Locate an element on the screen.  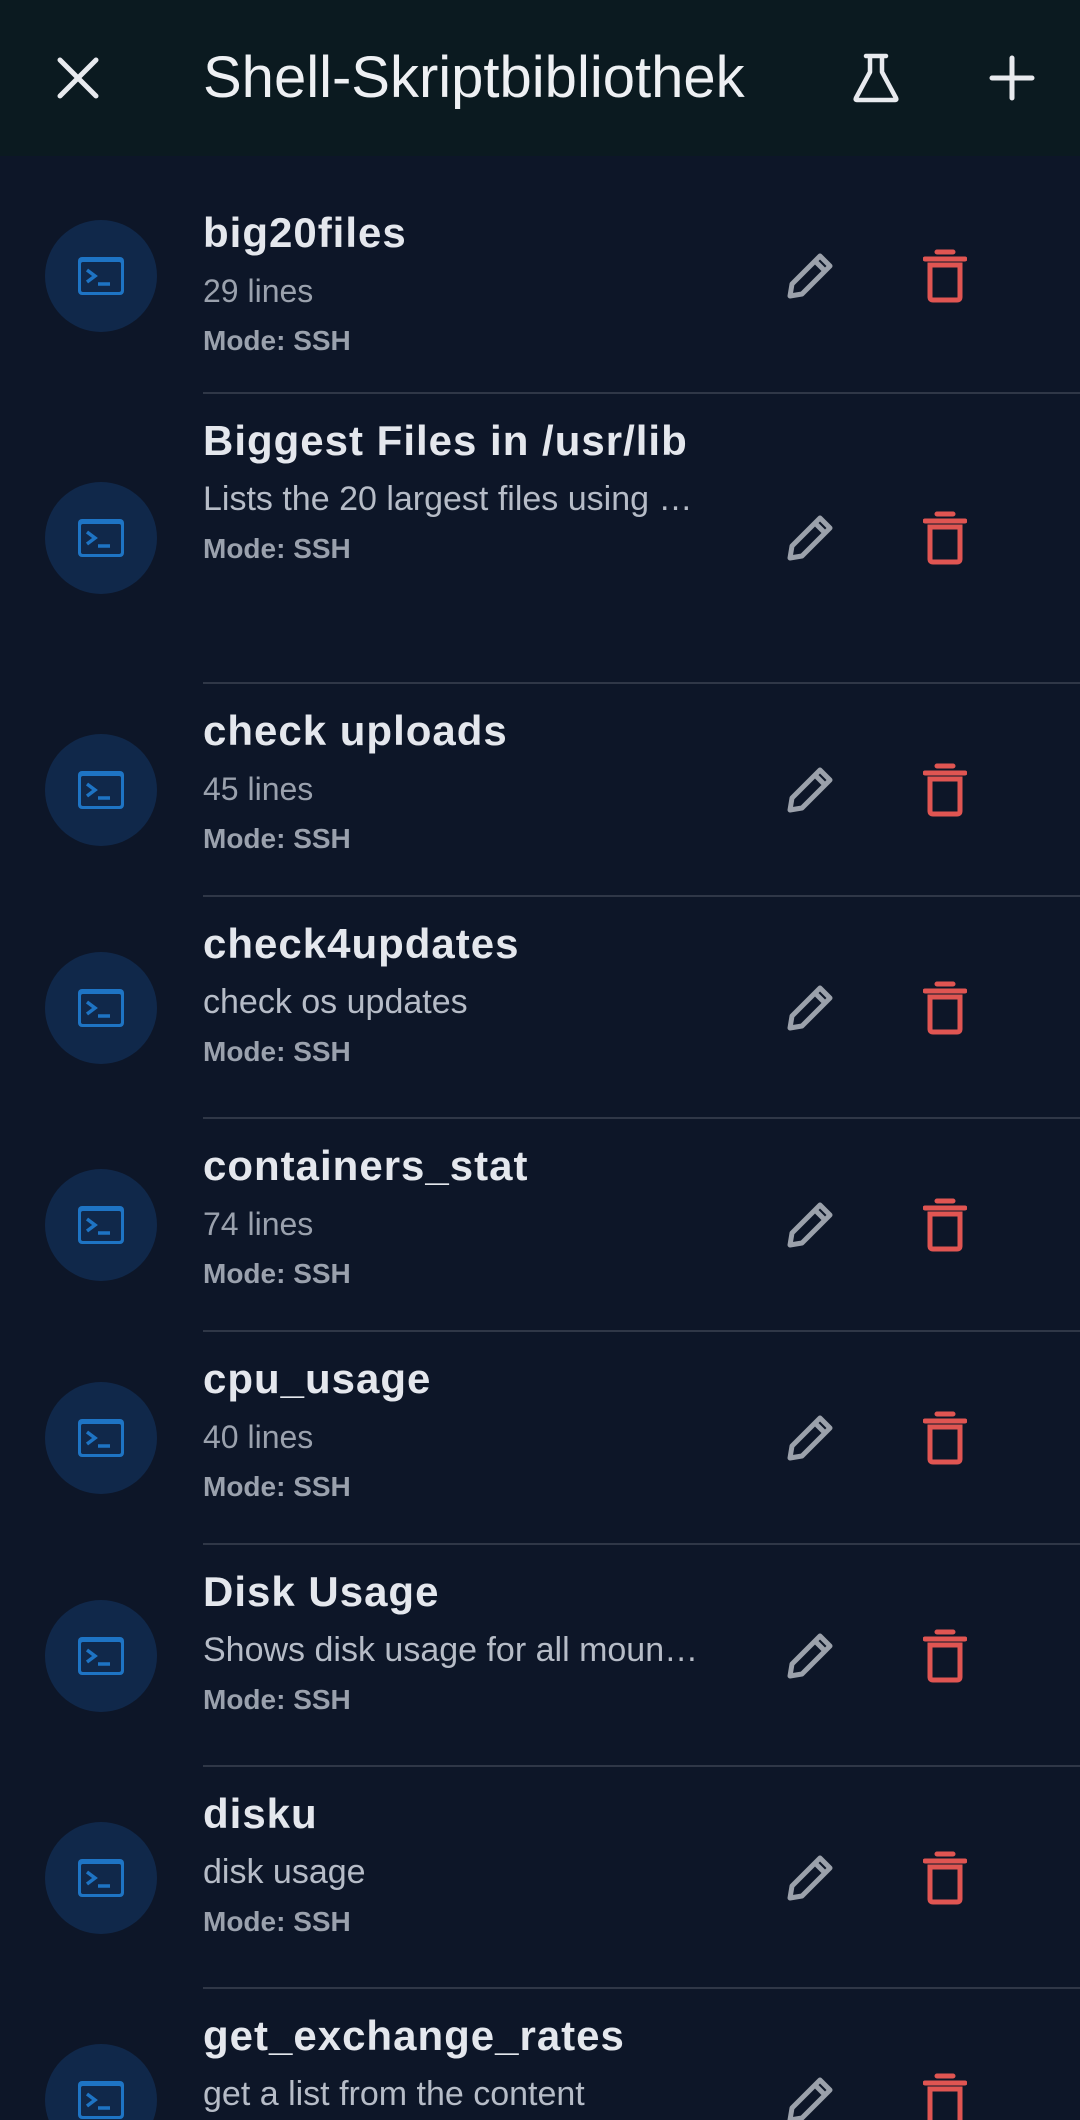
page-title: Shell-Skriptbibliothek is located at coordinates (474, 77).